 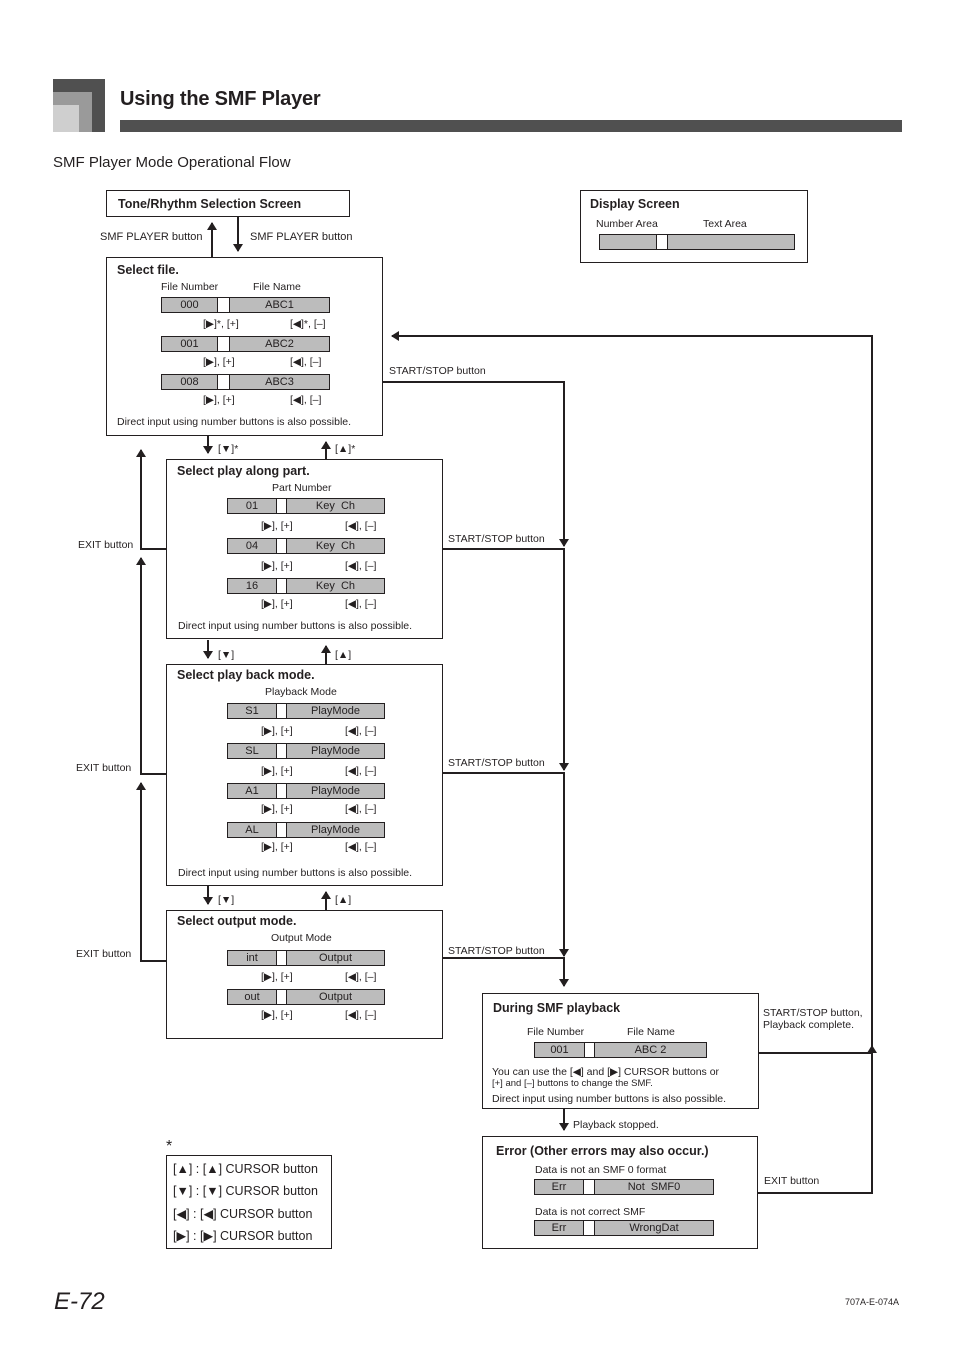 I want to click on mode-down-label-0: [▶], [+], so click(x=277, y=731).